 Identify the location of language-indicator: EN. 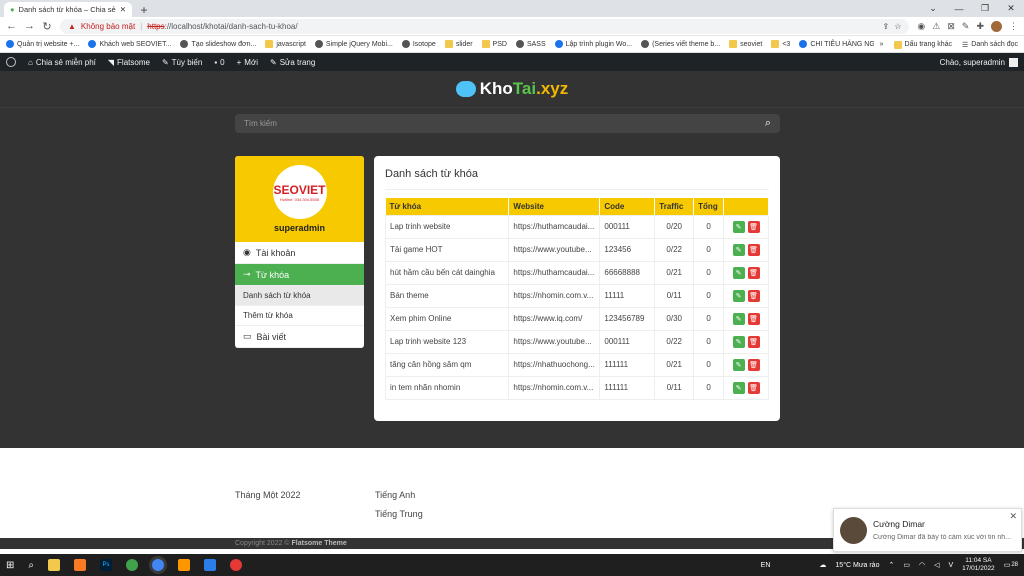
(766, 565).